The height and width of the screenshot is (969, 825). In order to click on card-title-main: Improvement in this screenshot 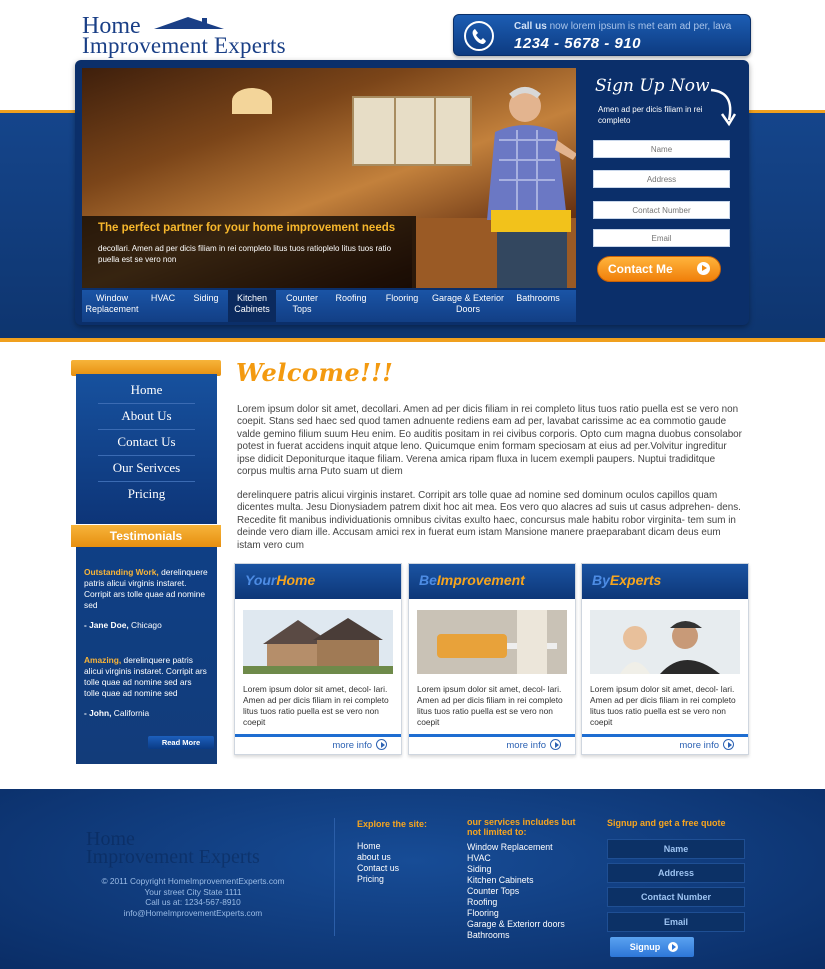, I will do `click(480, 580)`.